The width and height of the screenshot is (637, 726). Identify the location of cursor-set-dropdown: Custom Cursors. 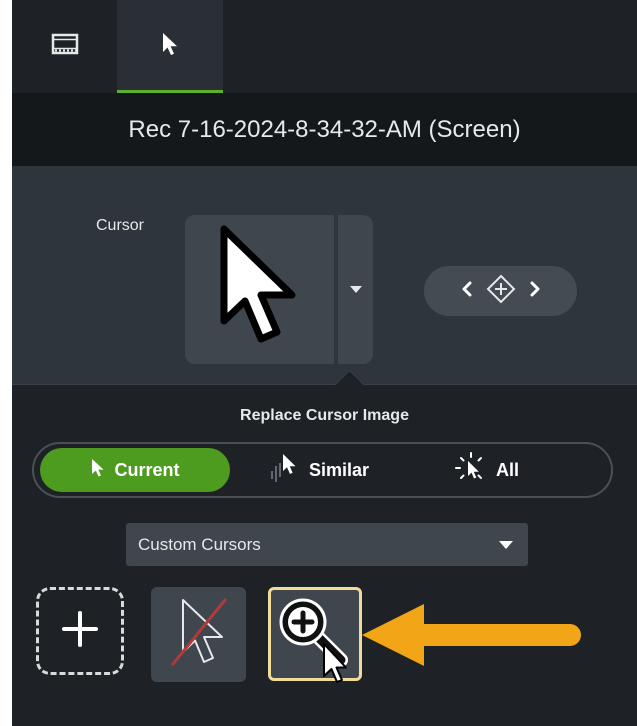
(327, 544).